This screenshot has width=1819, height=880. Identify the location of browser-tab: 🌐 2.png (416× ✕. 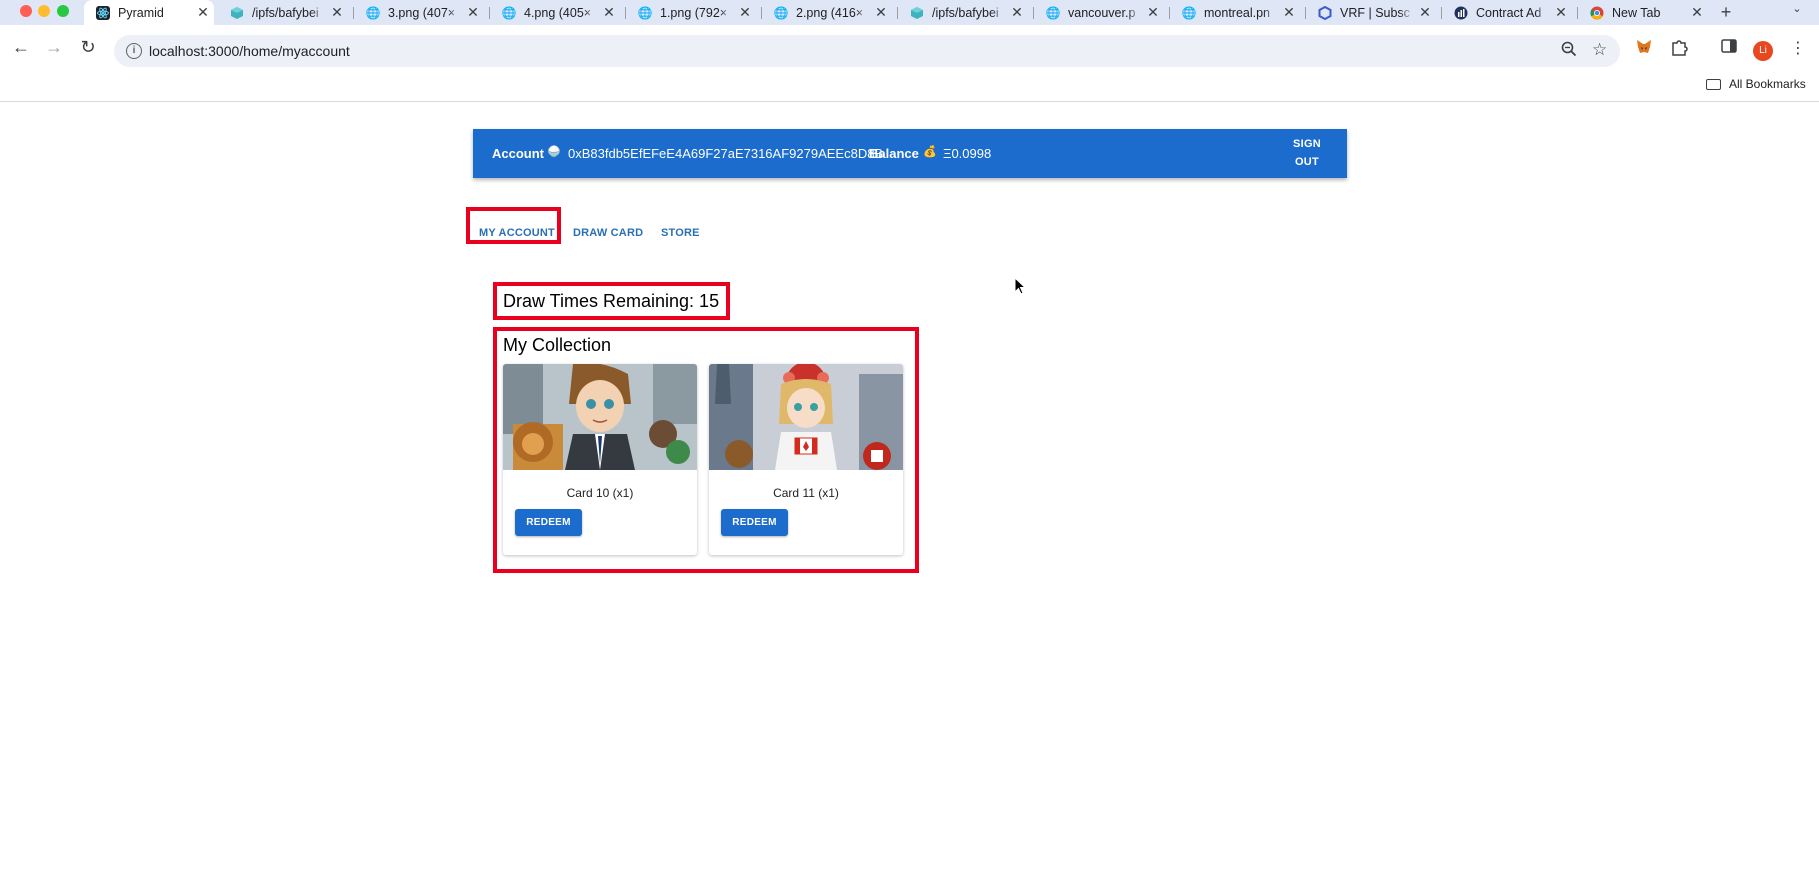
(827, 12).